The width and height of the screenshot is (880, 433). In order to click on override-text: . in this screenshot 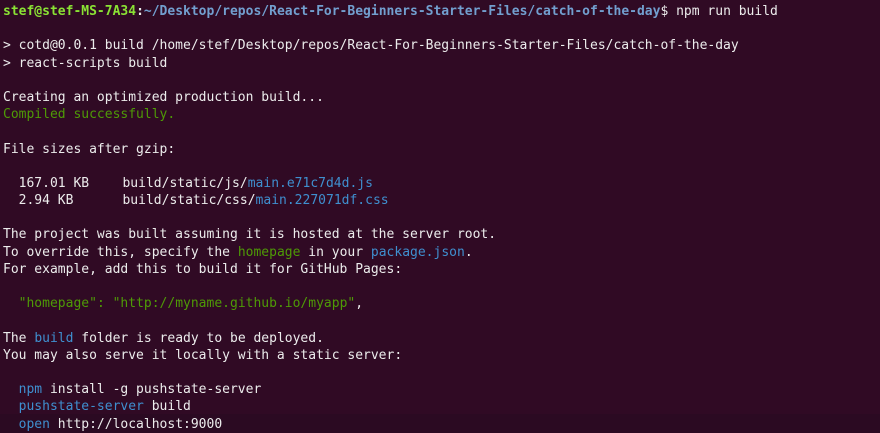, I will do `click(468, 252)`.